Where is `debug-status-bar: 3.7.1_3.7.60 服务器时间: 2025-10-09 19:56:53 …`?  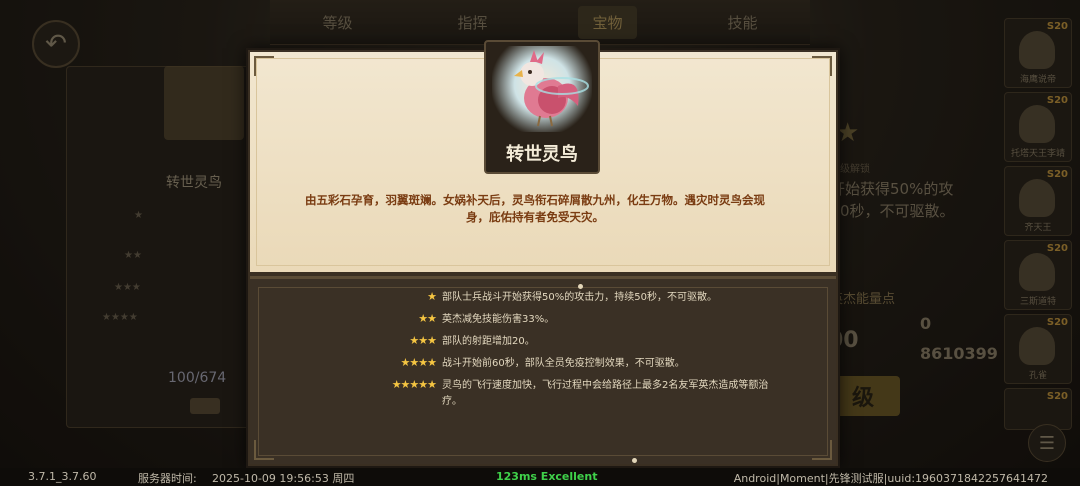
debug-status-bar: 3.7.1_3.7.60 服务器时间: 2025-10-09 19:56:53 … is located at coordinates (540, 477).